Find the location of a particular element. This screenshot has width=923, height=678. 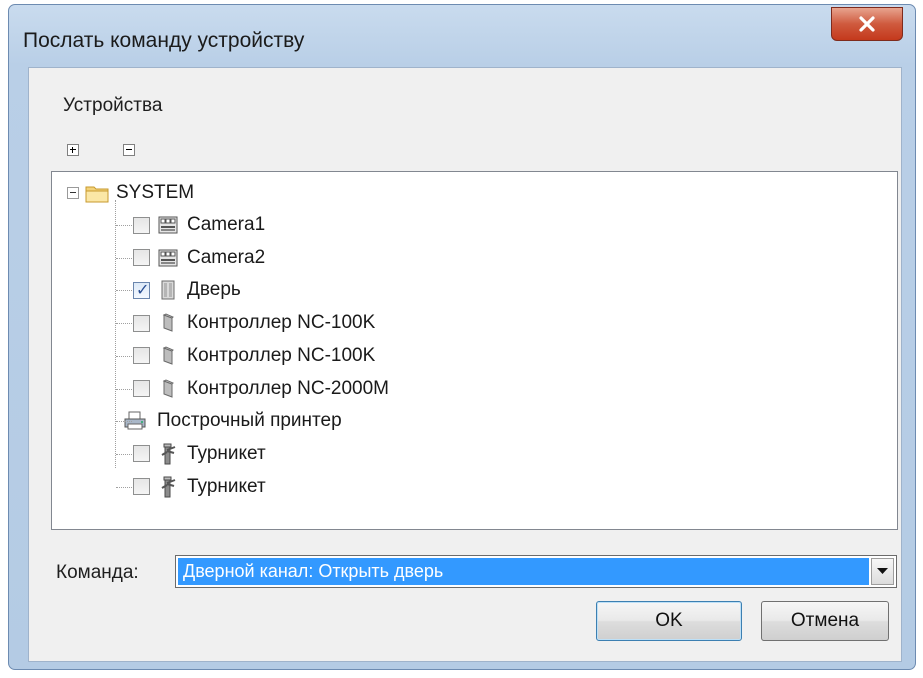

tree-item-label: Camera1 is located at coordinates (226, 224).